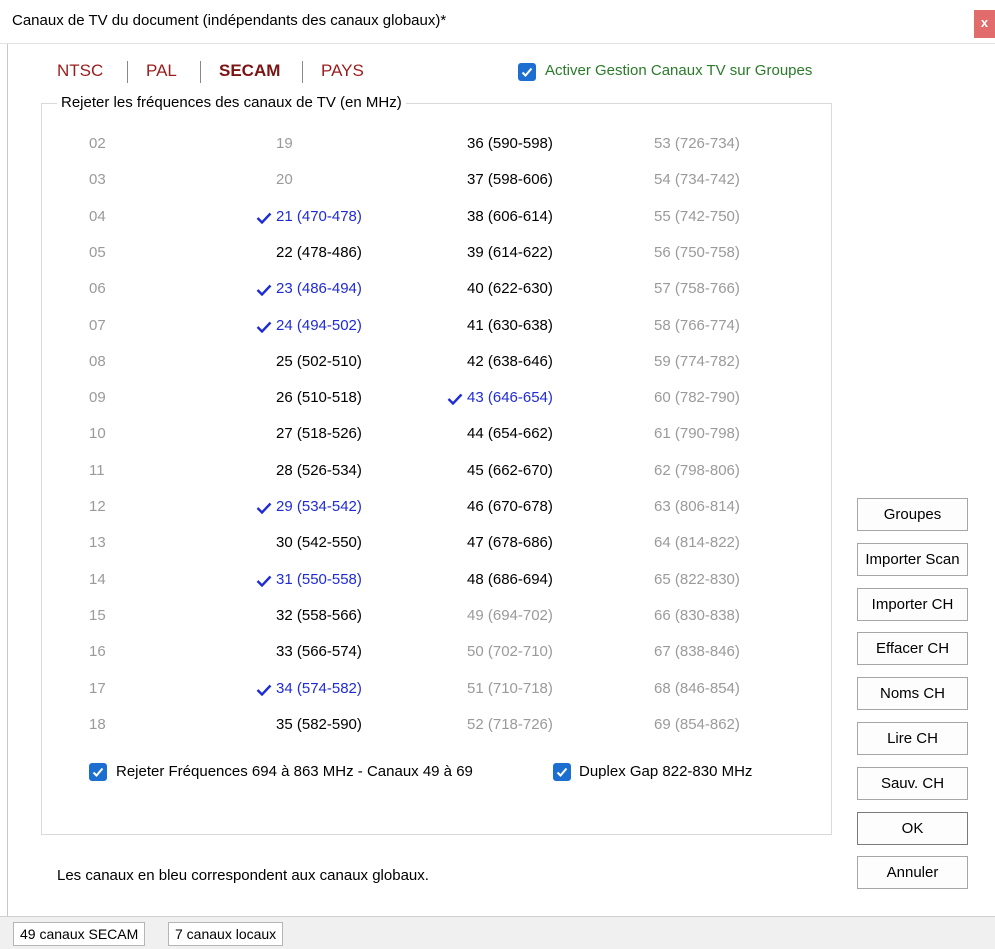 The image size is (995, 949). I want to click on channel-53: 53 (726-734), so click(697, 143).